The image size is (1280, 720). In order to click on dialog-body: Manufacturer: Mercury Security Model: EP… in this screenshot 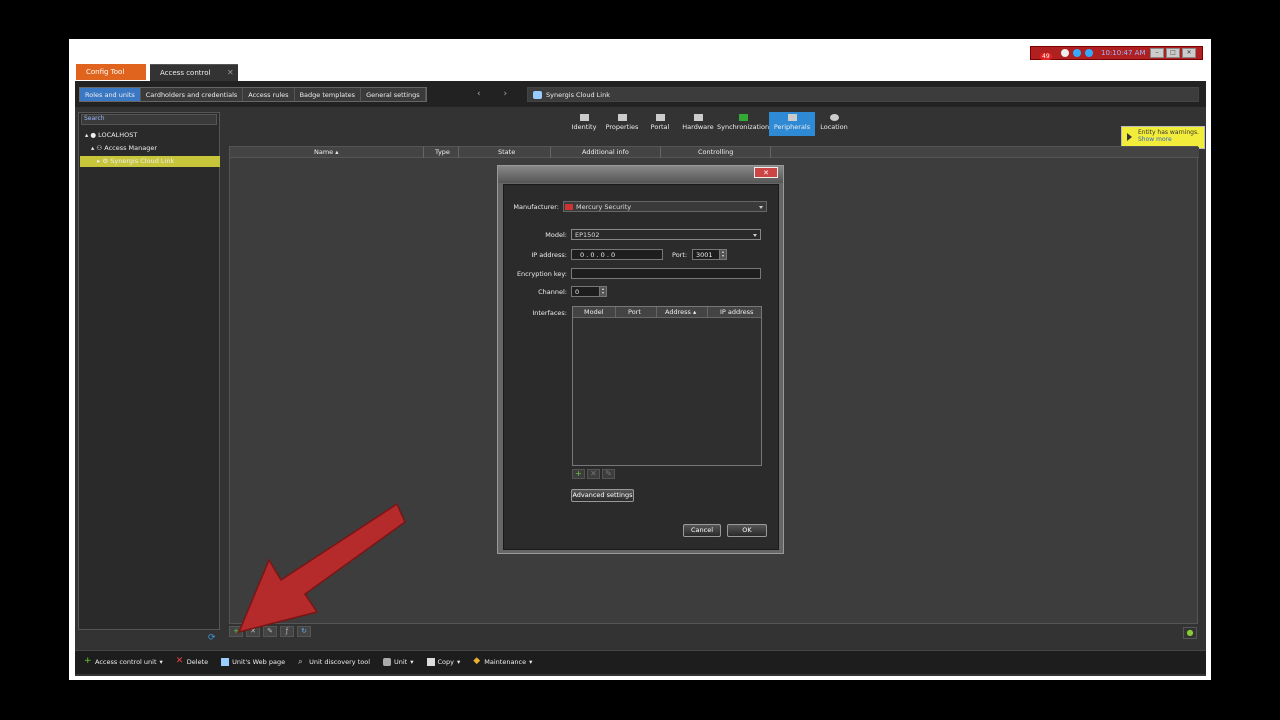, I will do `click(641, 367)`.